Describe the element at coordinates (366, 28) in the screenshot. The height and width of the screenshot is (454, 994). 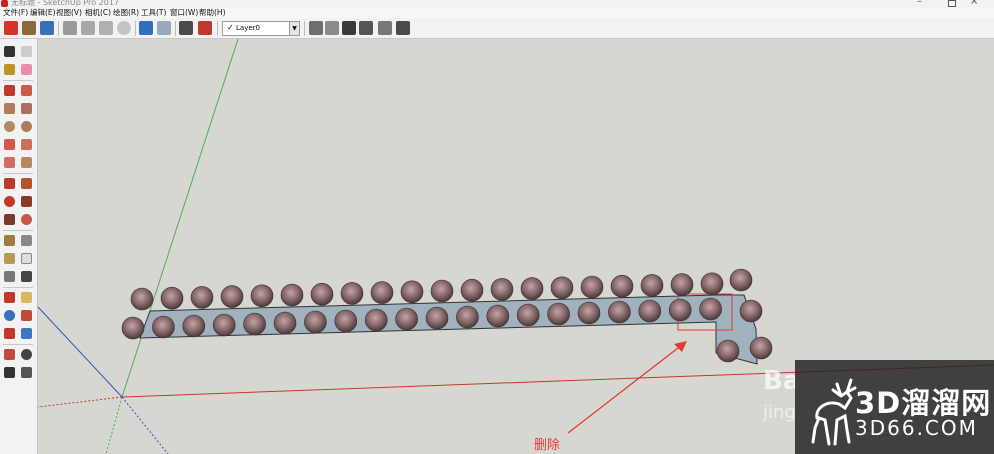
I see `right-view-icon` at that location.